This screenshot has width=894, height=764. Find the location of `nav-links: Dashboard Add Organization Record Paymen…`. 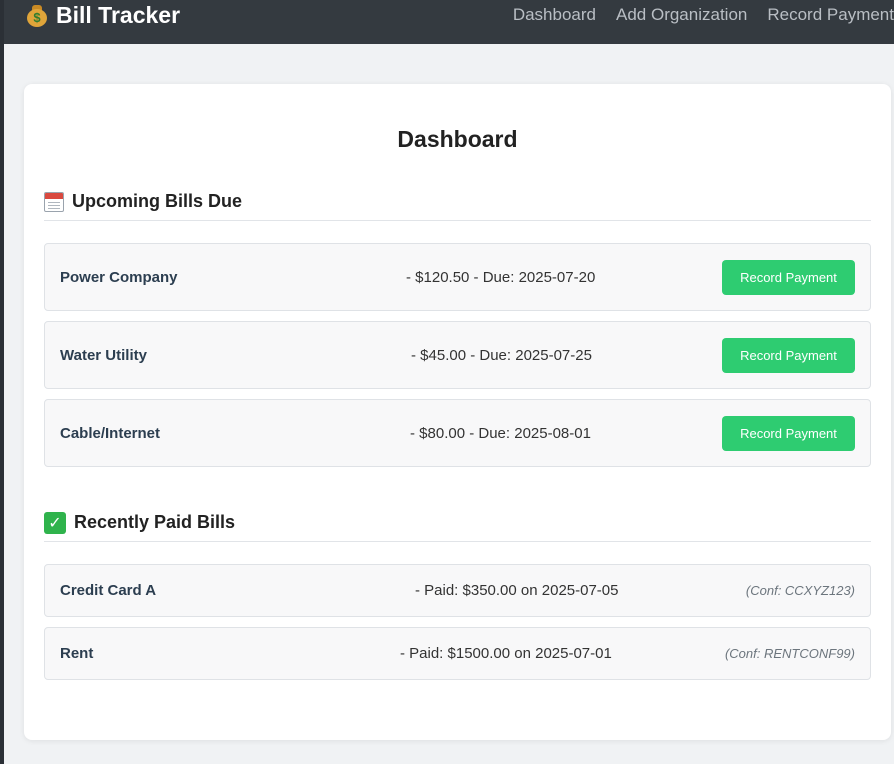

nav-links: Dashboard Add Organization Record Paymen… is located at coordinates (703, 15).